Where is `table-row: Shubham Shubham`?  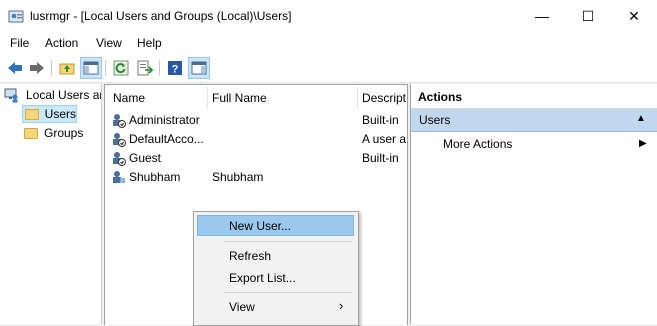
table-row: Shubham Shubham is located at coordinates (256, 177).